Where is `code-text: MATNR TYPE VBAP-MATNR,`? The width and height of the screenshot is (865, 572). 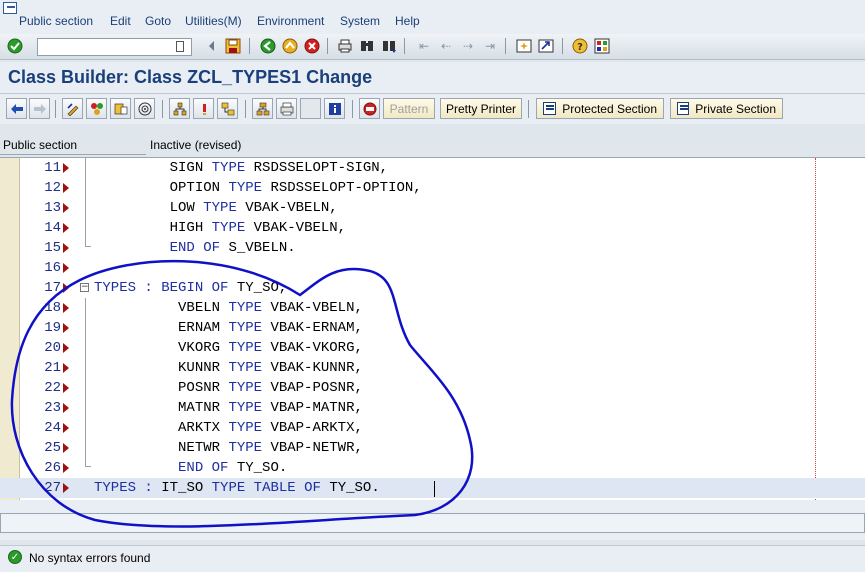 code-text: MATNR TYPE VBAP-MATNR, is located at coordinates (228, 408).